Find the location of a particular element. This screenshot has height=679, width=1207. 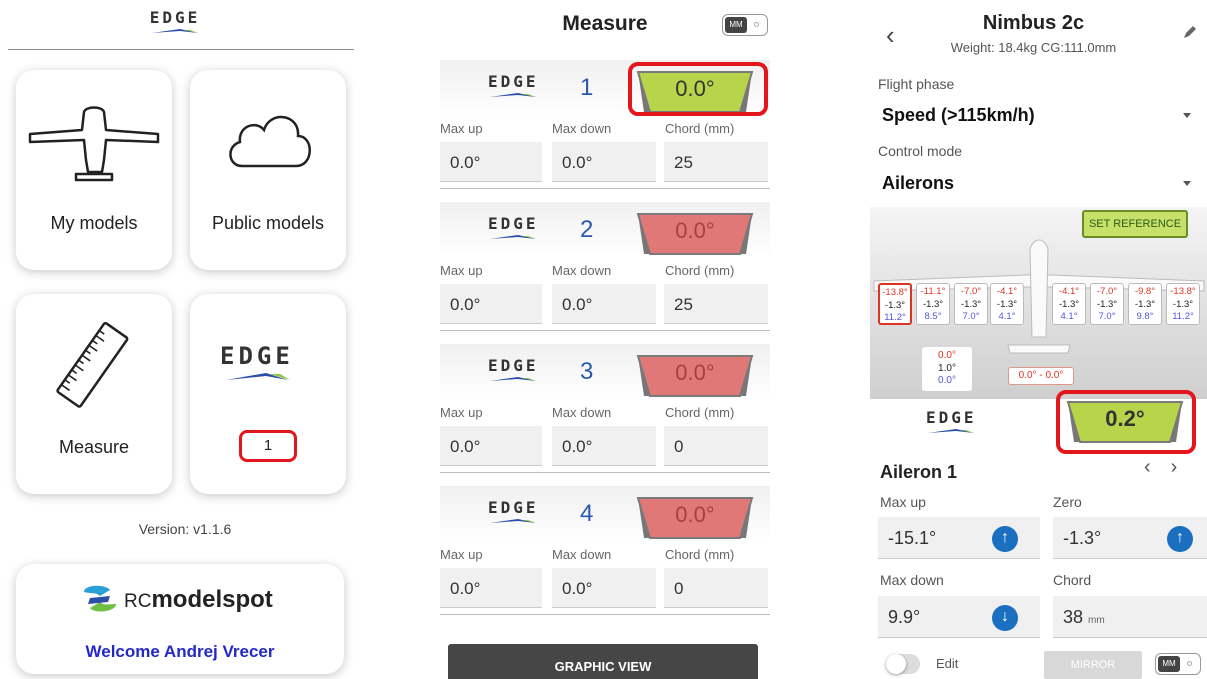

measure-tile: Measure is located at coordinates (94, 394).